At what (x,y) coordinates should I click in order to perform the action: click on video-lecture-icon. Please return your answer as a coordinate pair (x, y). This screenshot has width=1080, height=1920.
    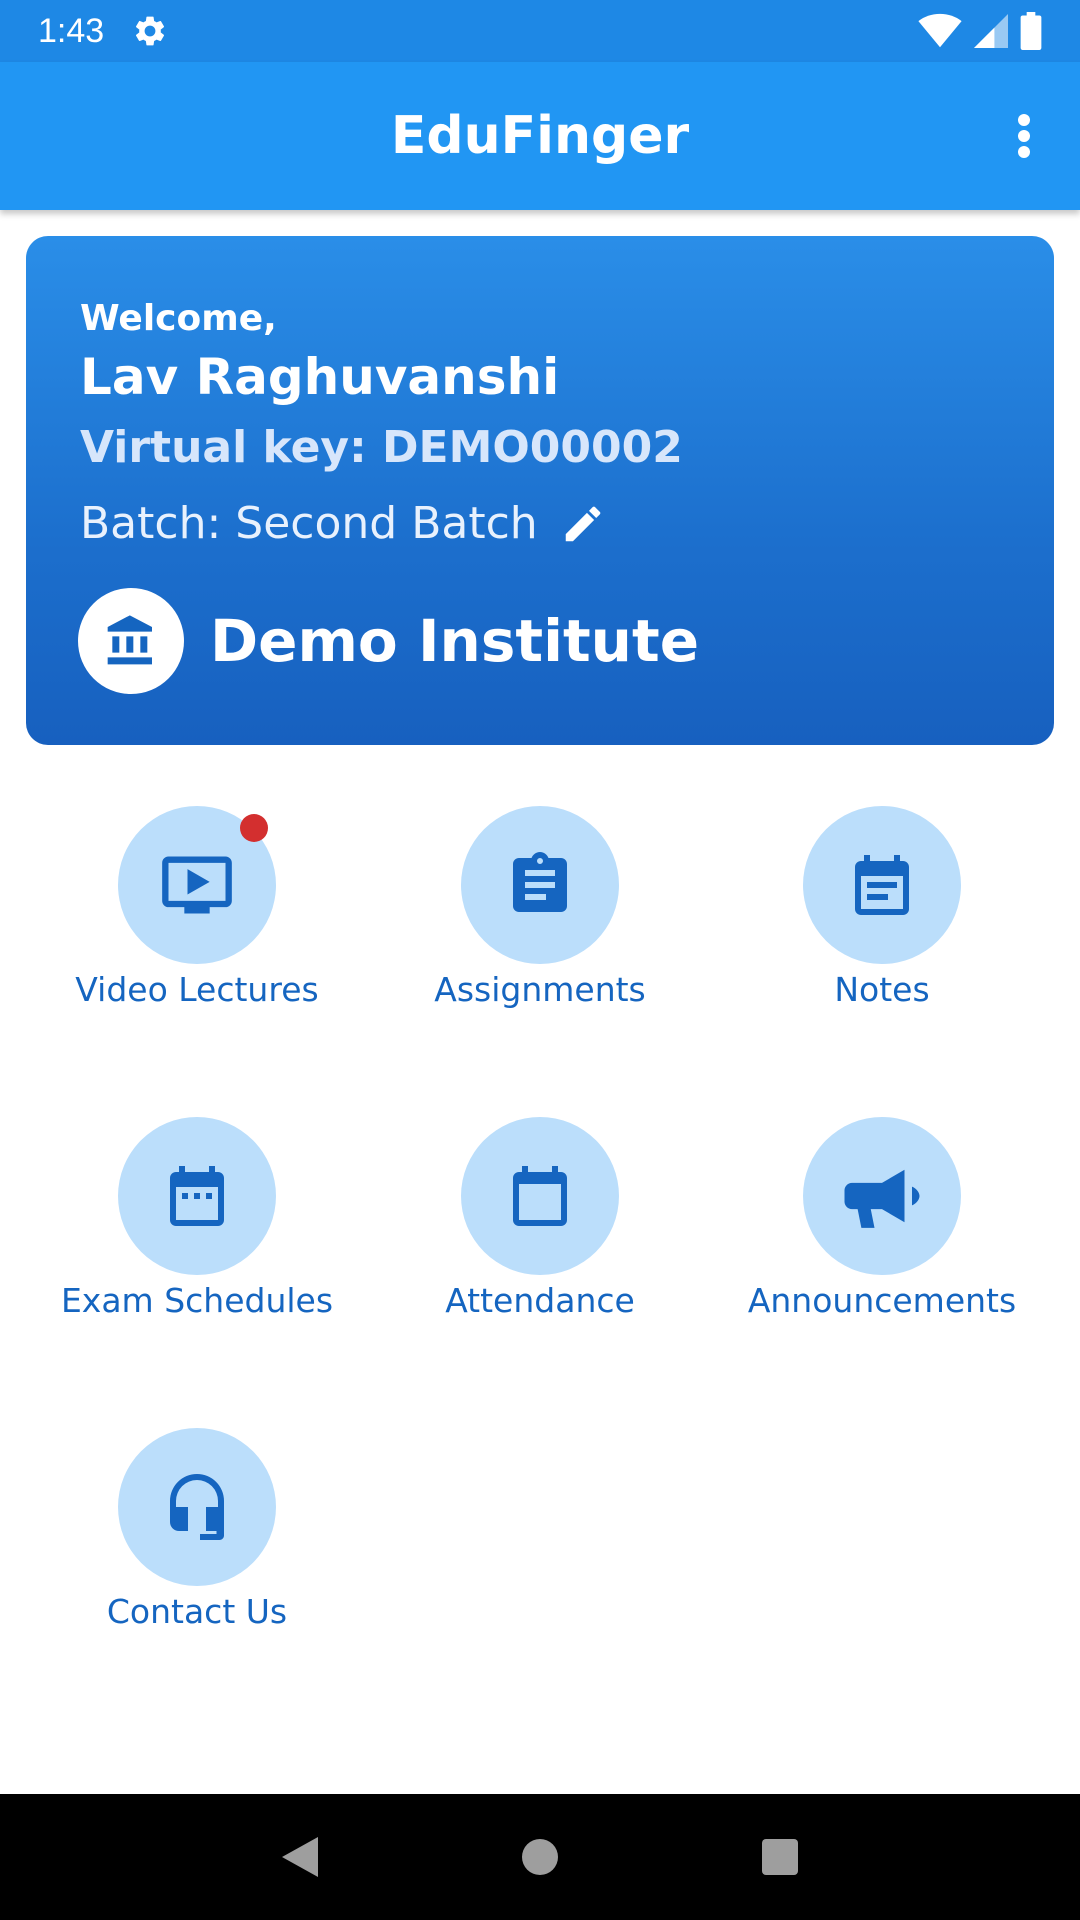
    Looking at the image, I should click on (197, 885).